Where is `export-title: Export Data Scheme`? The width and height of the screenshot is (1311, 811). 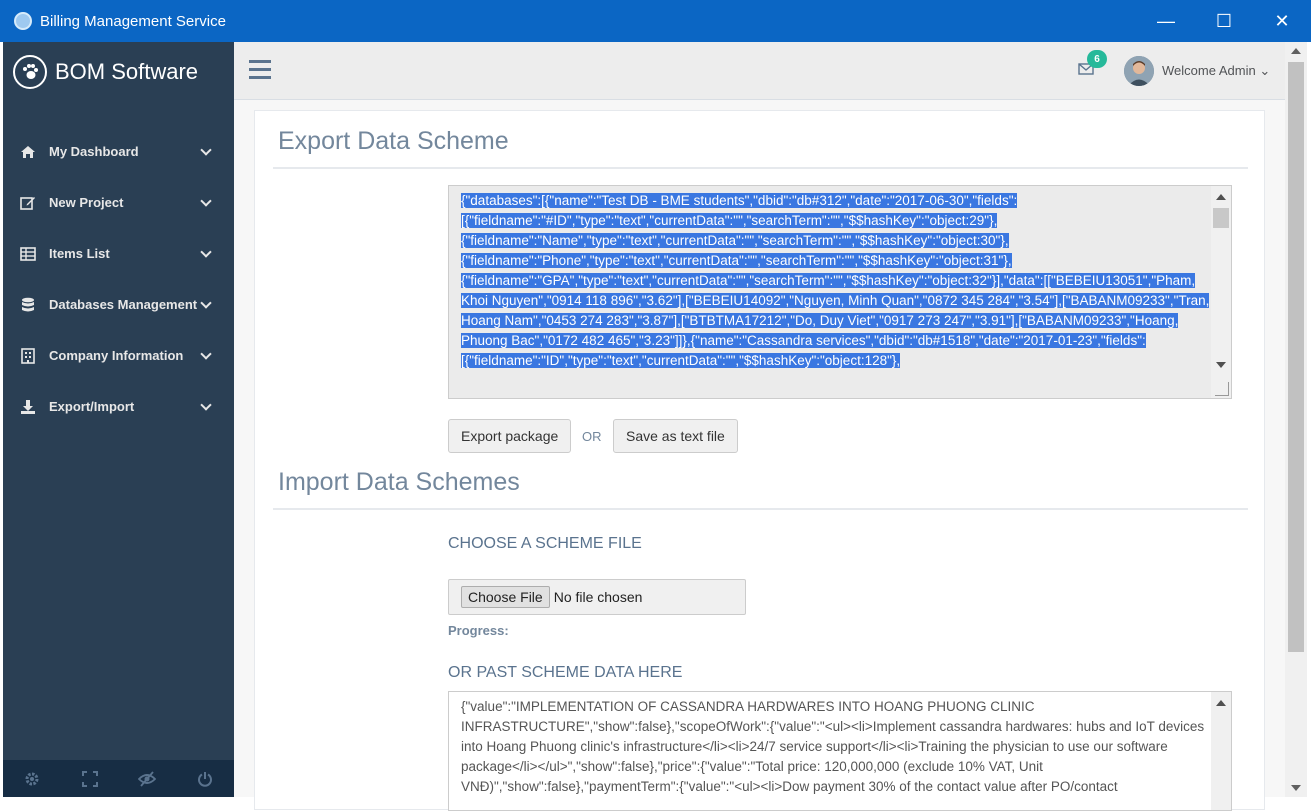 export-title: Export Data Scheme is located at coordinates (393, 141).